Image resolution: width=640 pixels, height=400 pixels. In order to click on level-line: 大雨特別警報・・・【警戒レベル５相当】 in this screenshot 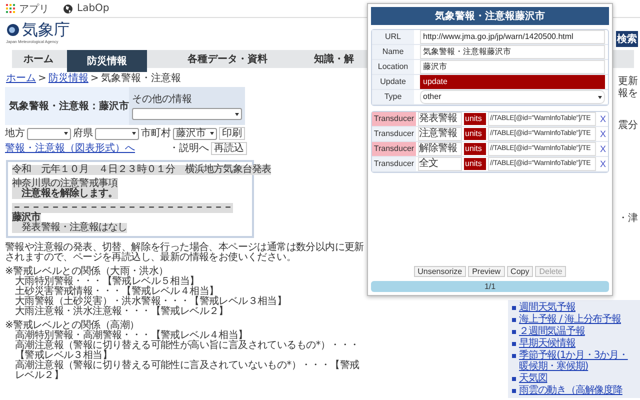, I will do `click(107, 282)`.